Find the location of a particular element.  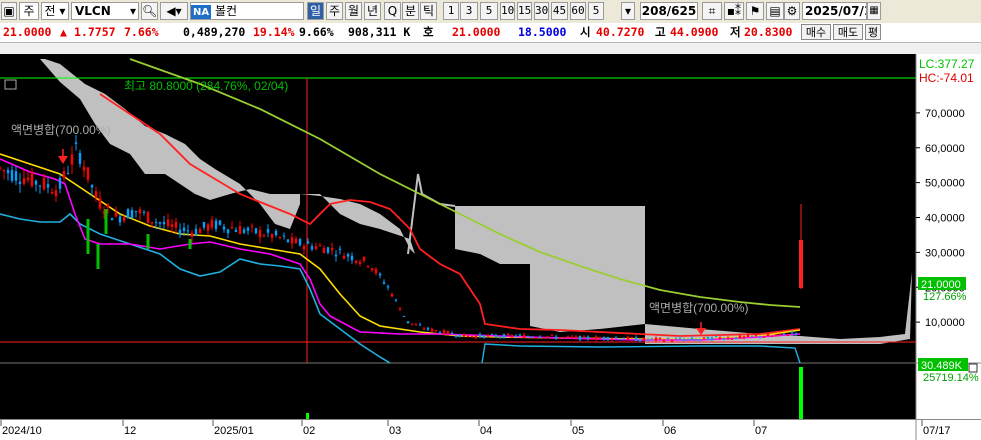

date-input: 2025/07/1 is located at coordinates (834, 11).